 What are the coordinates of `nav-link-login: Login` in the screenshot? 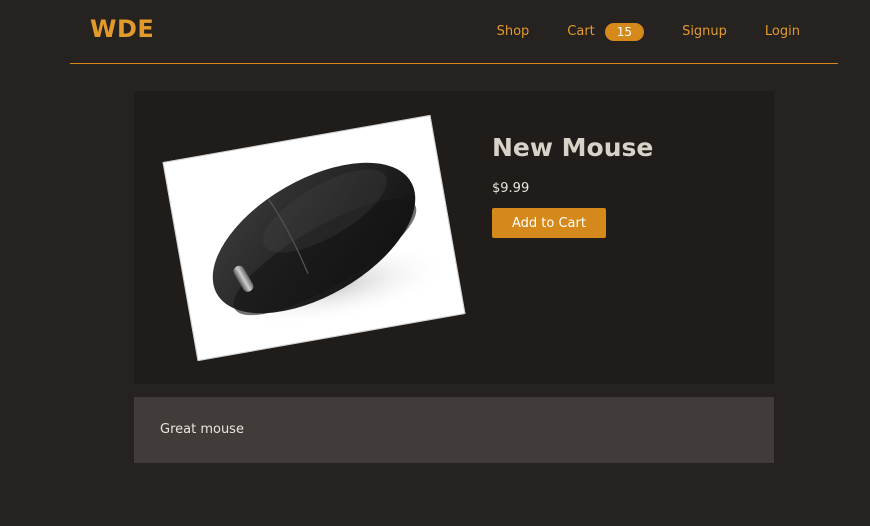 It's located at (782, 32).